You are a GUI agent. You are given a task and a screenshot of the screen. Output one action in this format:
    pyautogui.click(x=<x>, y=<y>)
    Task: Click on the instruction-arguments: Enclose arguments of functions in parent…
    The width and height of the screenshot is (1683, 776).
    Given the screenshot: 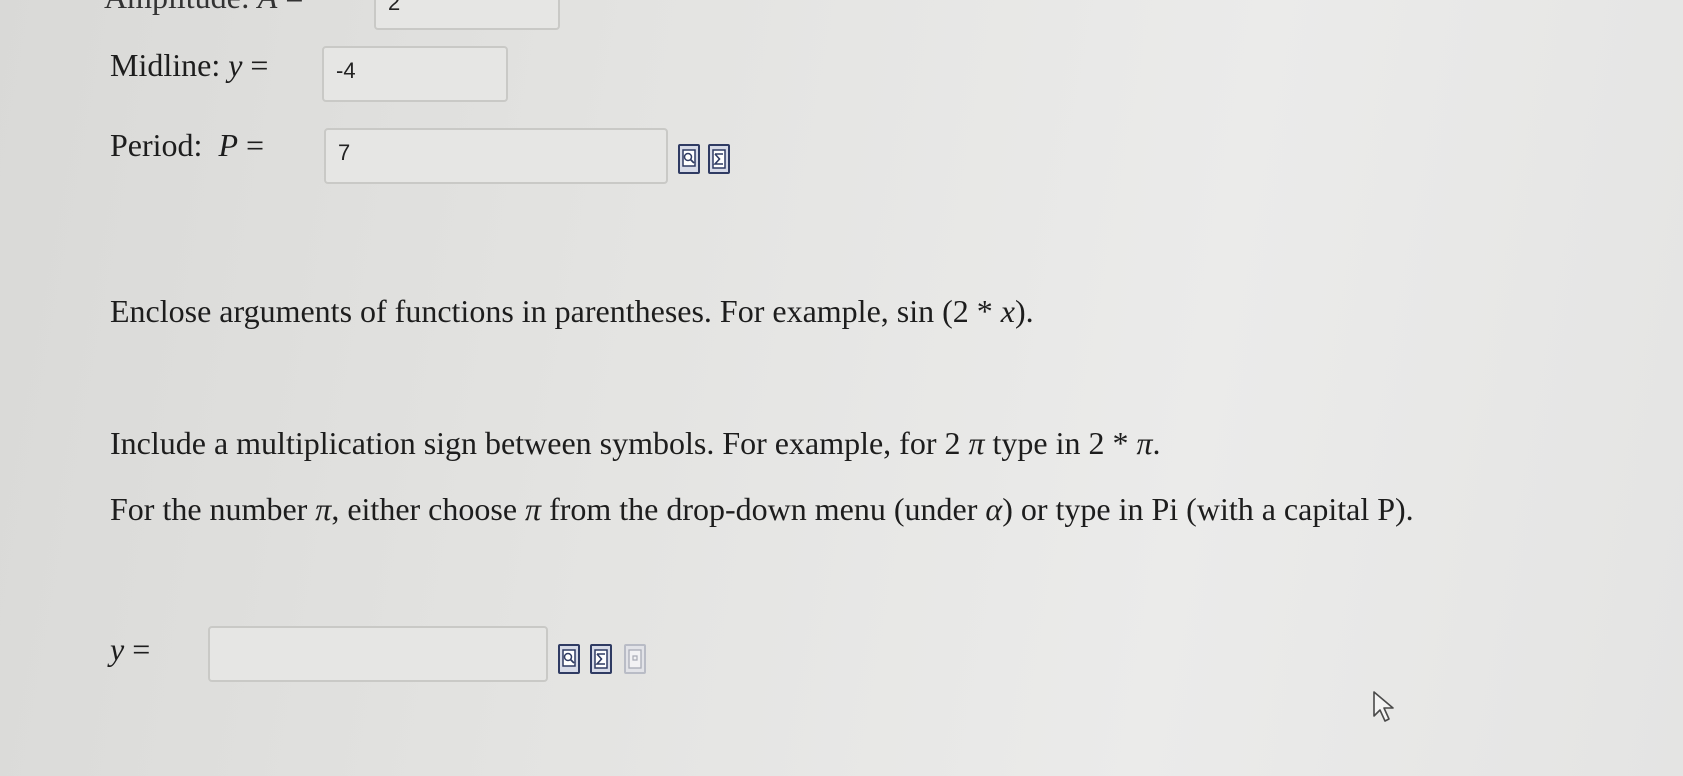 What is the action you would take?
    pyautogui.click(x=572, y=311)
    